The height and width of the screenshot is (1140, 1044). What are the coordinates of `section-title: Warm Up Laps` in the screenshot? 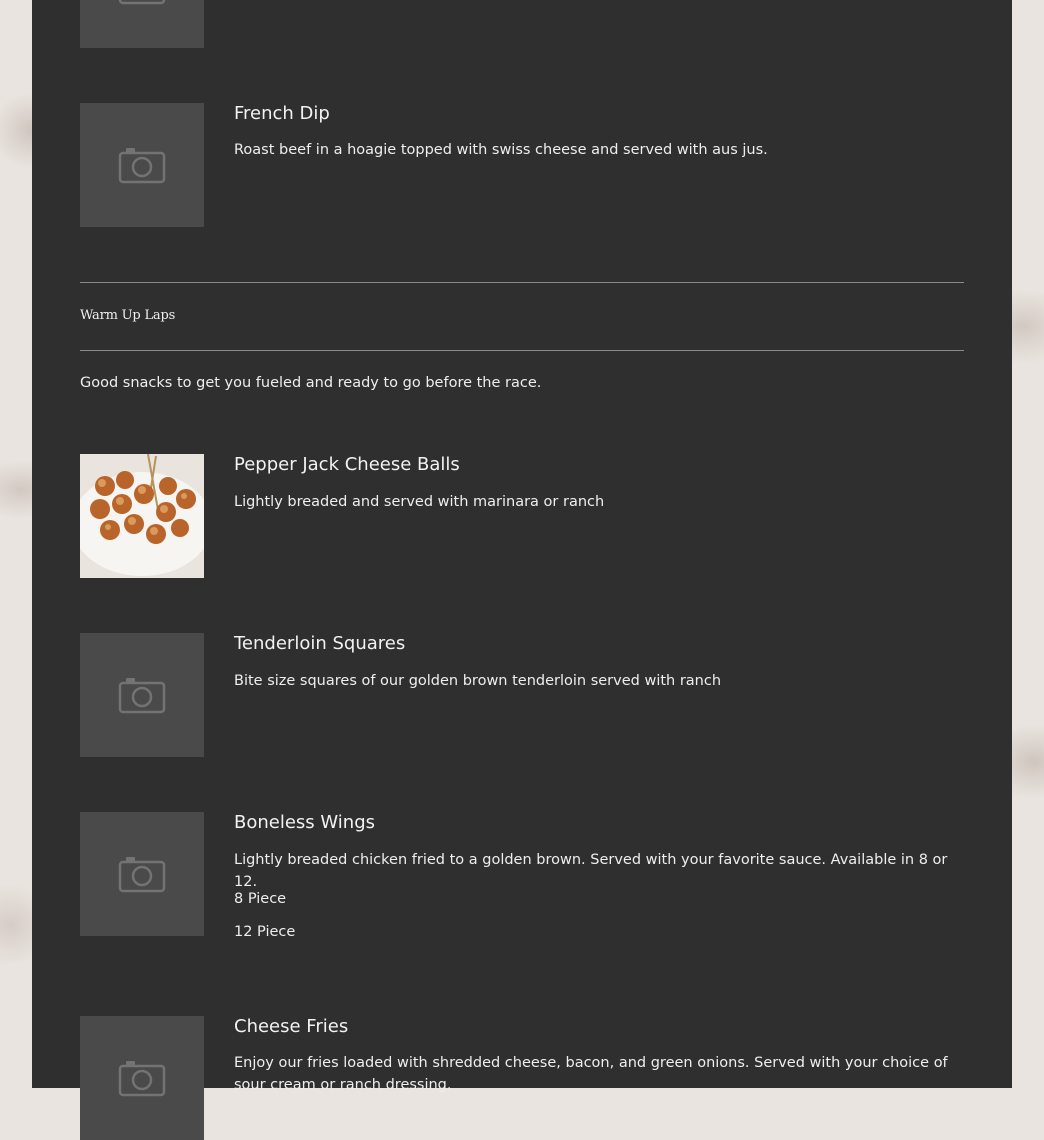 It's located at (128, 315).